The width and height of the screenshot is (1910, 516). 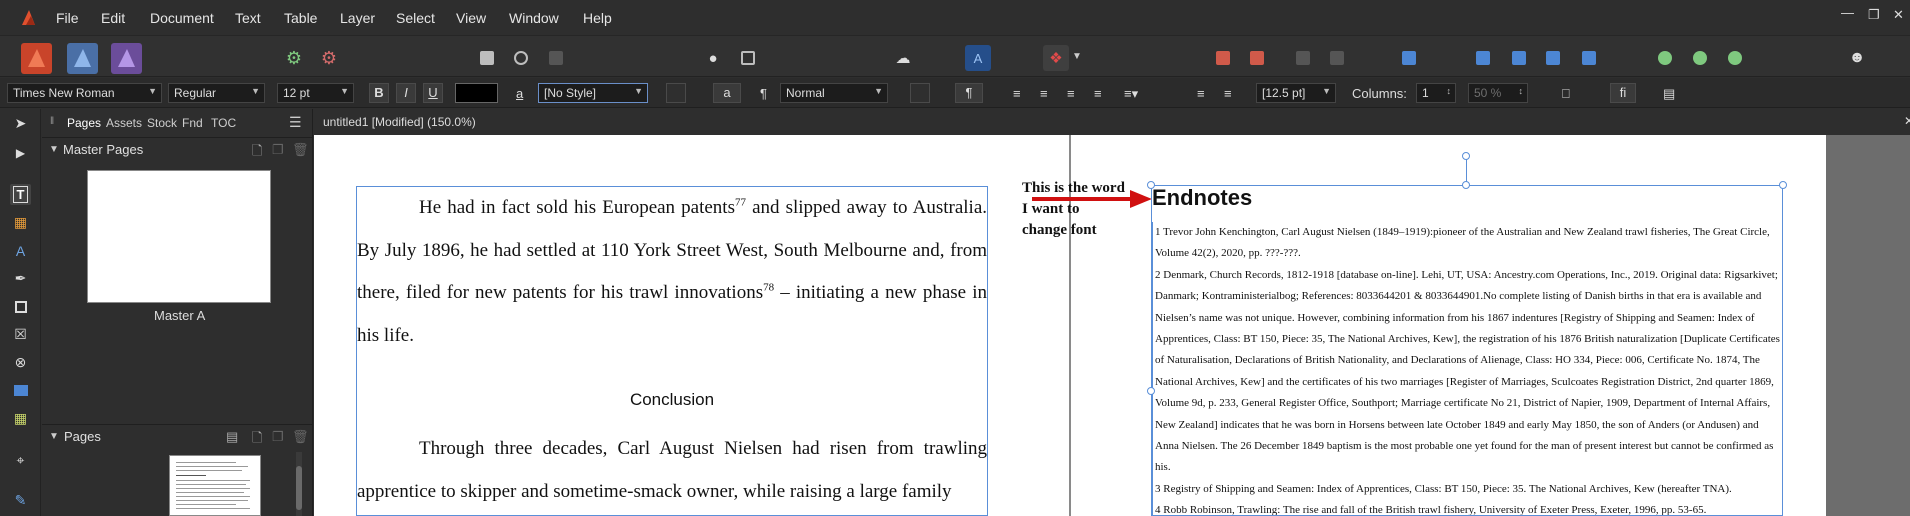 I want to click on tab-stock: Stock, so click(x=162, y=123).